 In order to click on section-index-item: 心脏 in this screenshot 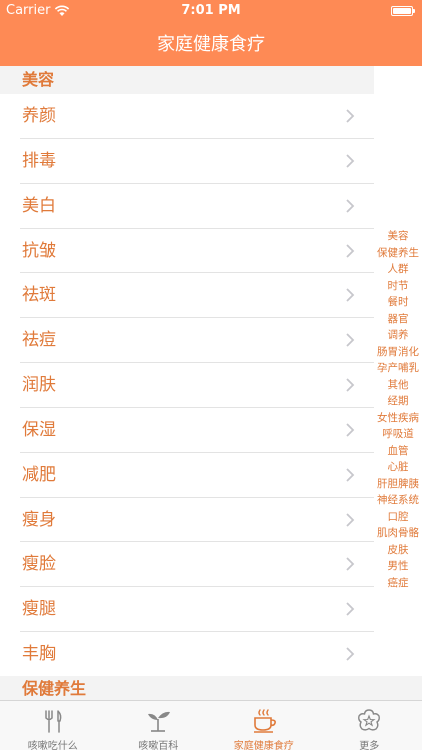, I will do `click(398, 467)`.